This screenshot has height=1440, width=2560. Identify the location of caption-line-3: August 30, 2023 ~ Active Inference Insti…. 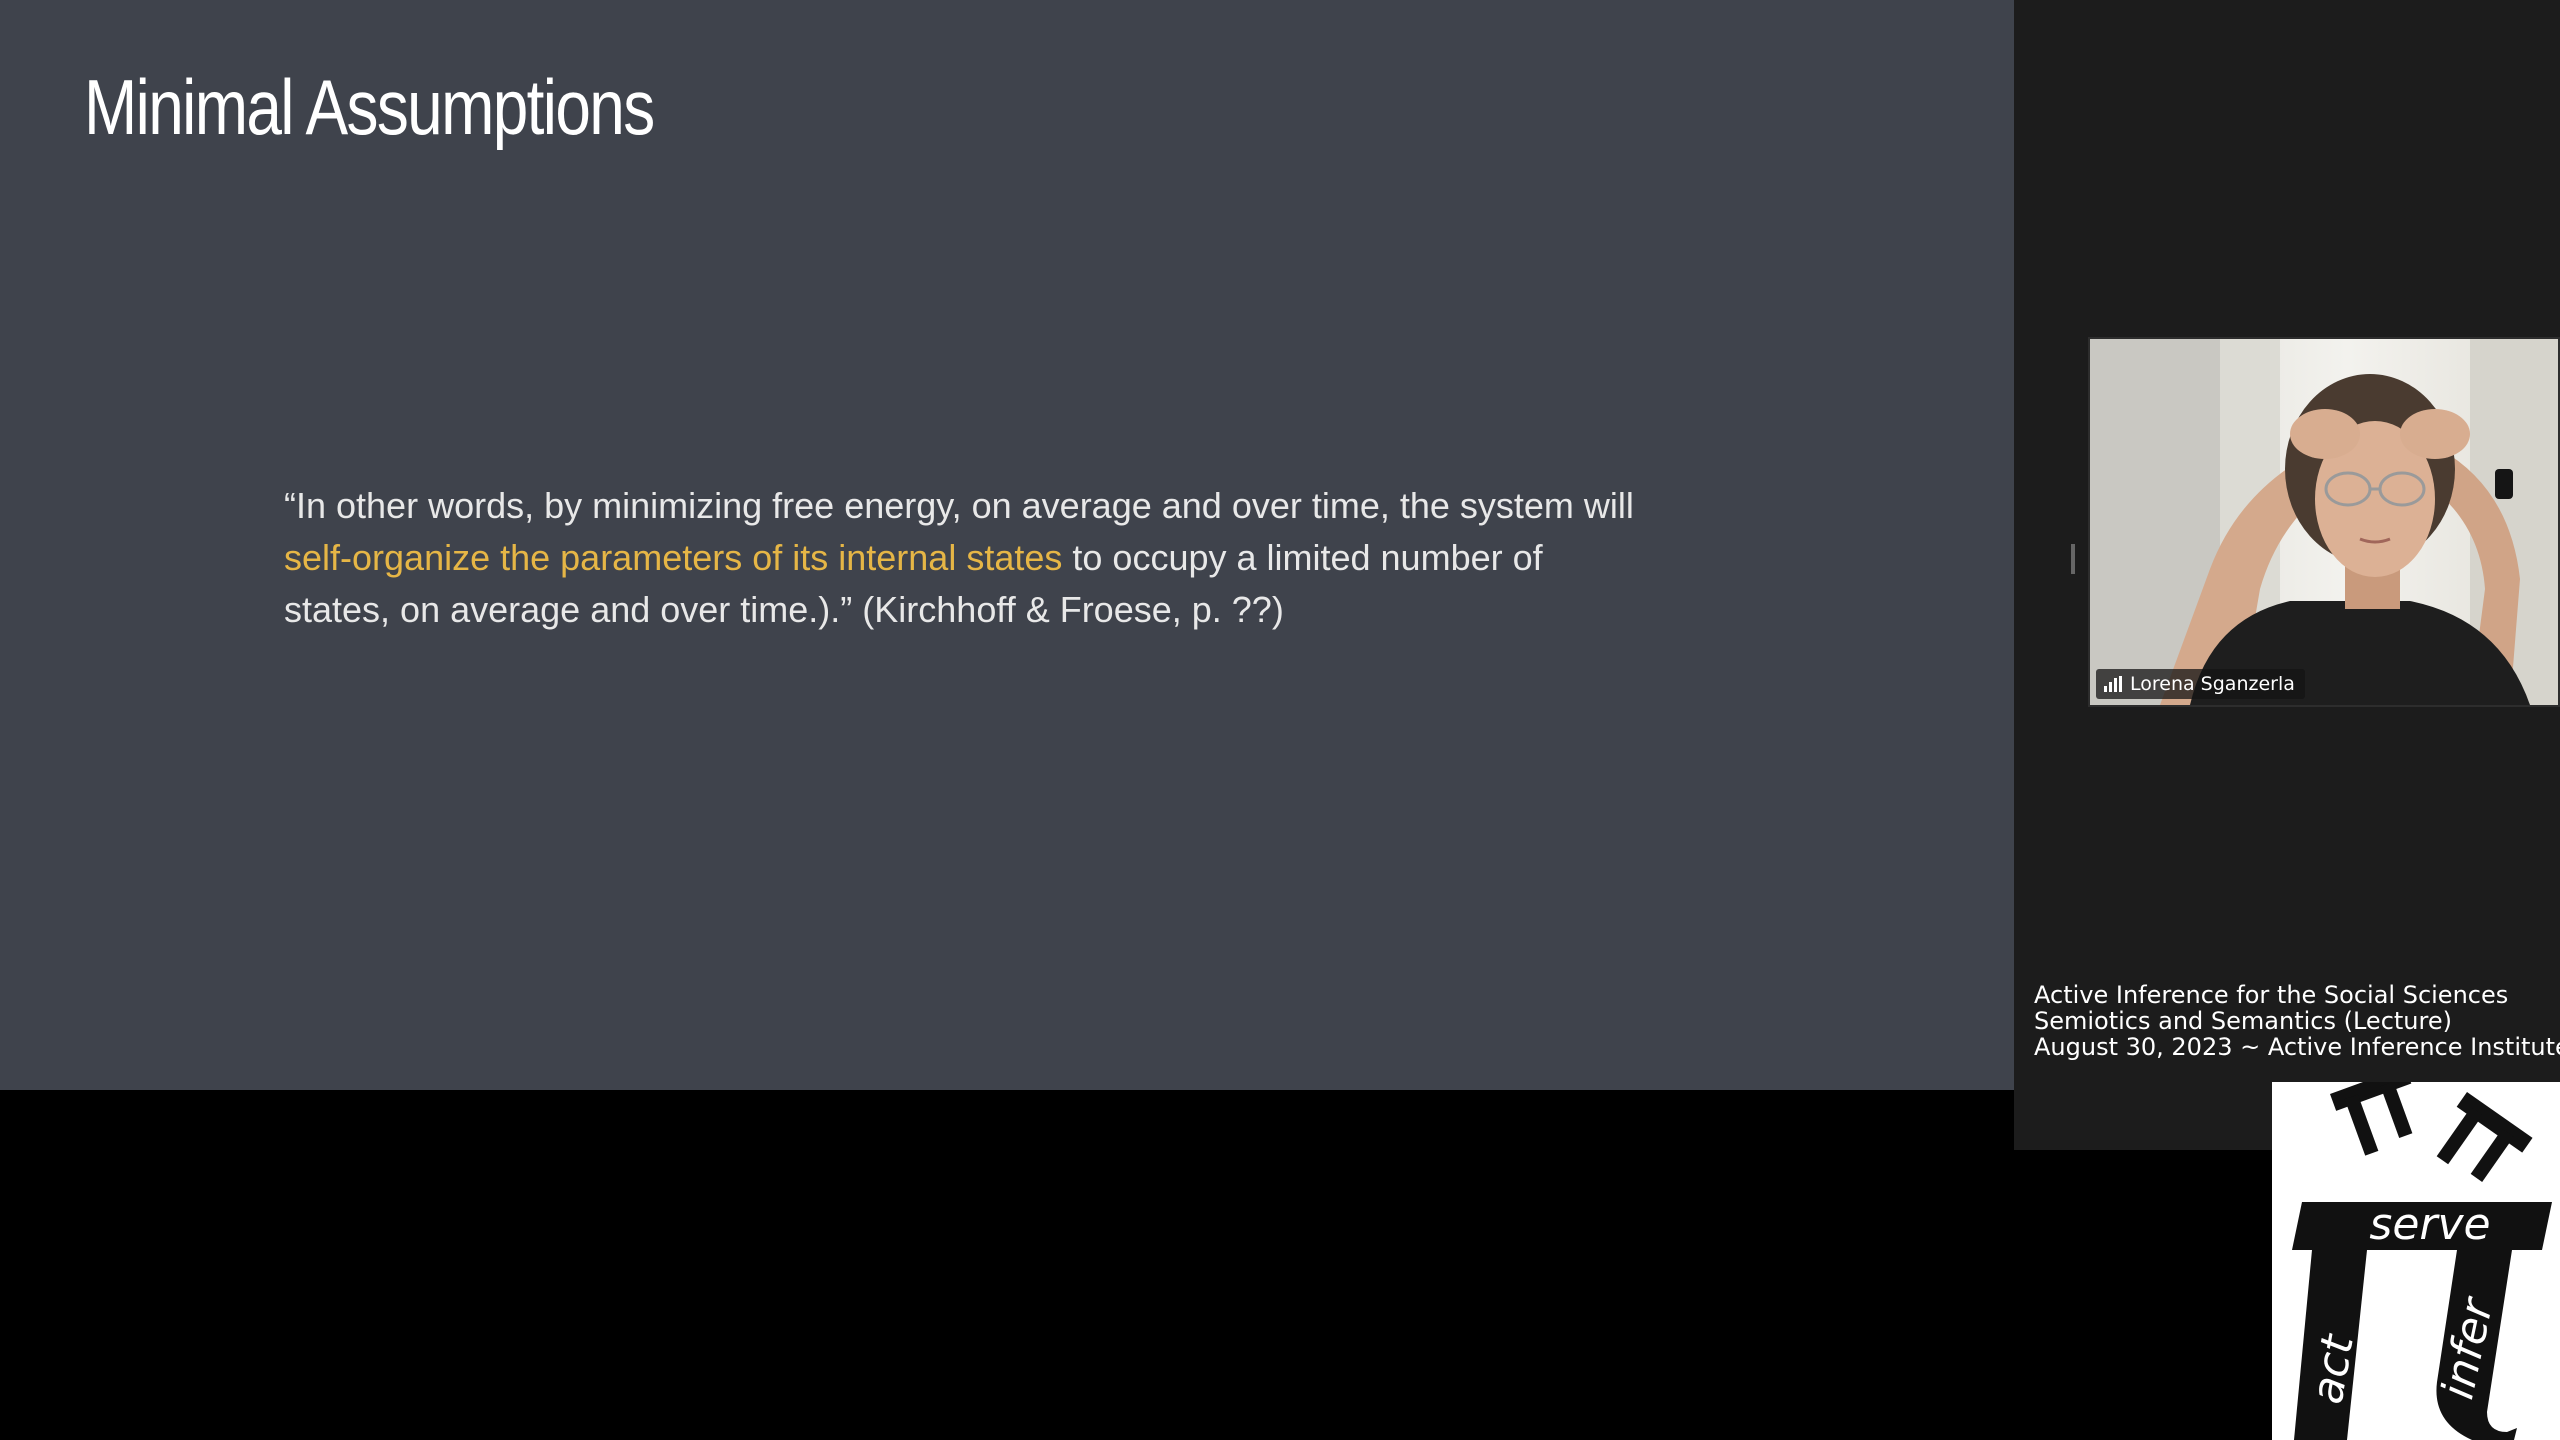
(2297, 1047).